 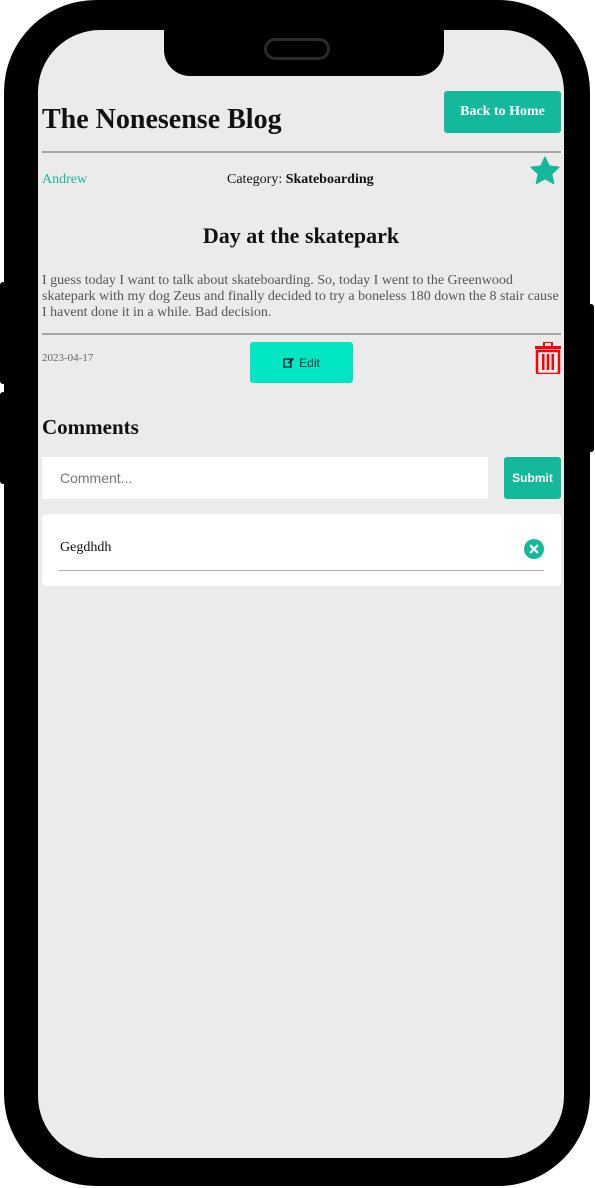 What do you see at coordinates (545, 171) in the screenshot?
I see `star-icon` at bounding box center [545, 171].